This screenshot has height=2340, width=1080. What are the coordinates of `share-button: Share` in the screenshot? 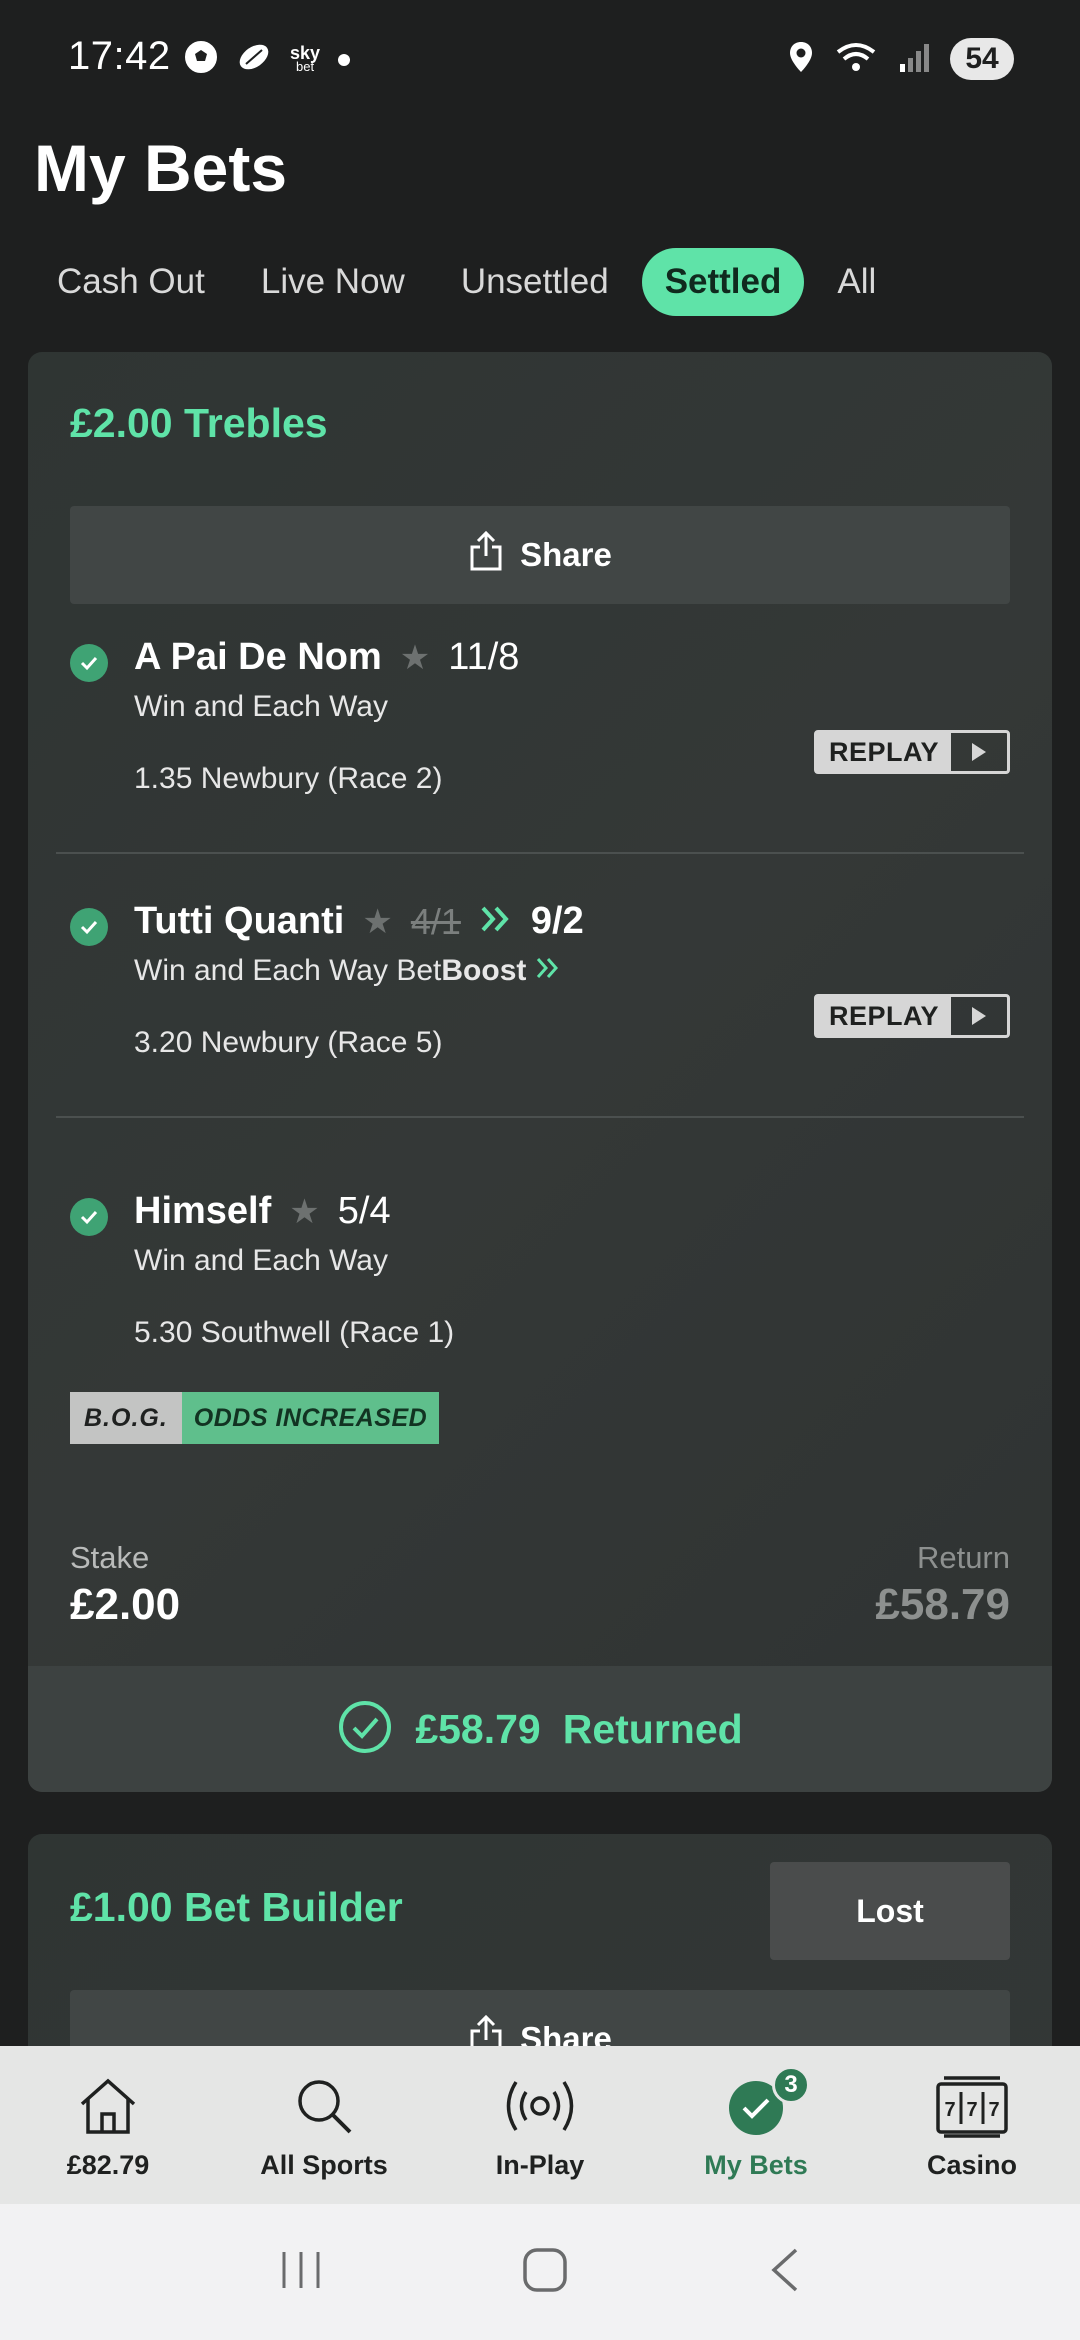 It's located at (540, 555).